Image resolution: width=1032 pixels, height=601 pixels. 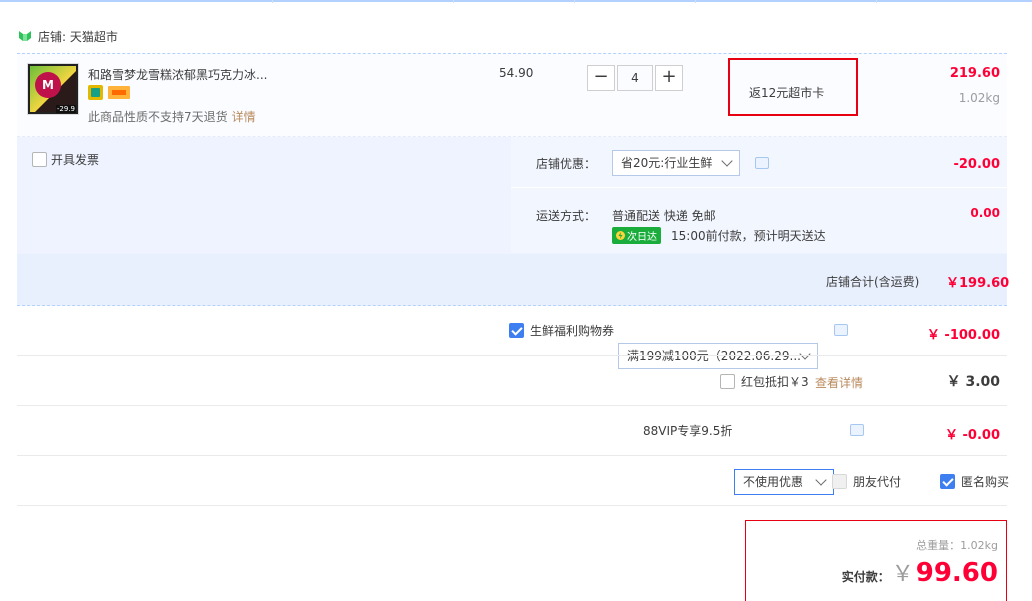 I want to click on next-day-label: 次日达, so click(x=642, y=237).